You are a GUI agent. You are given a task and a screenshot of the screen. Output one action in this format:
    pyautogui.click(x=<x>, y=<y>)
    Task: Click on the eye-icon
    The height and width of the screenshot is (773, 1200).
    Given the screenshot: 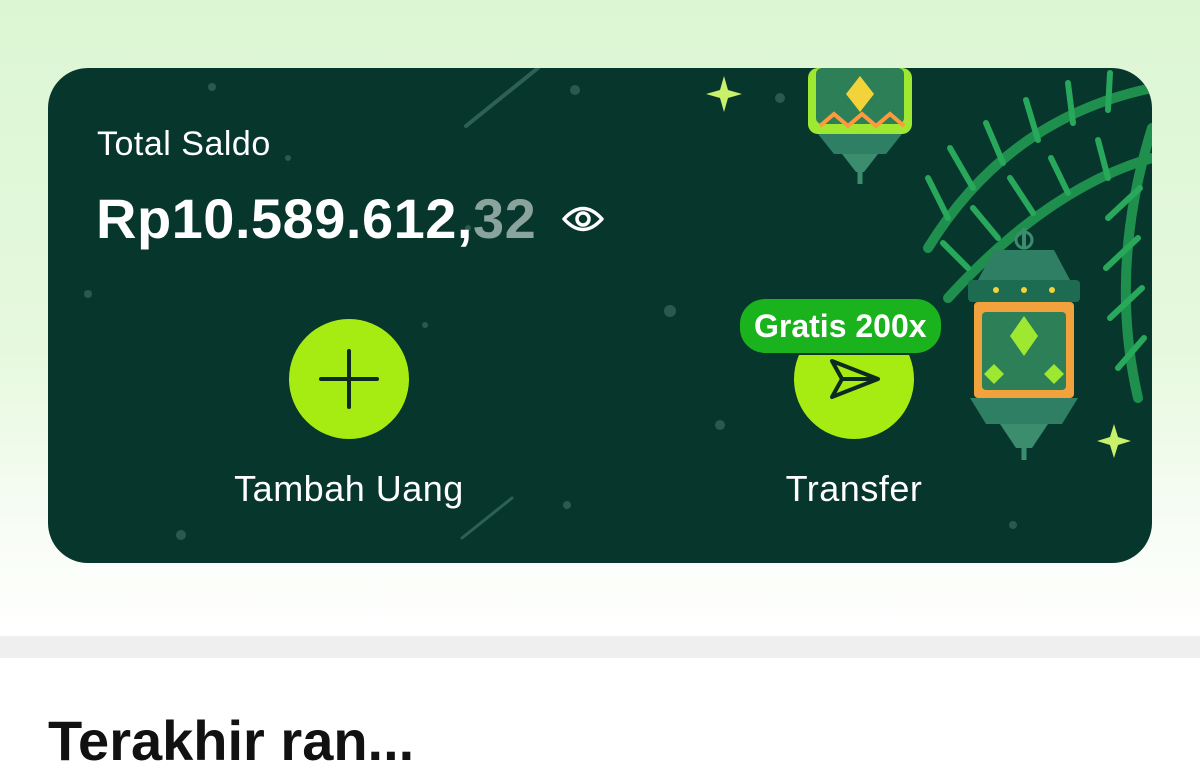 What is the action you would take?
    pyautogui.click(x=583, y=219)
    